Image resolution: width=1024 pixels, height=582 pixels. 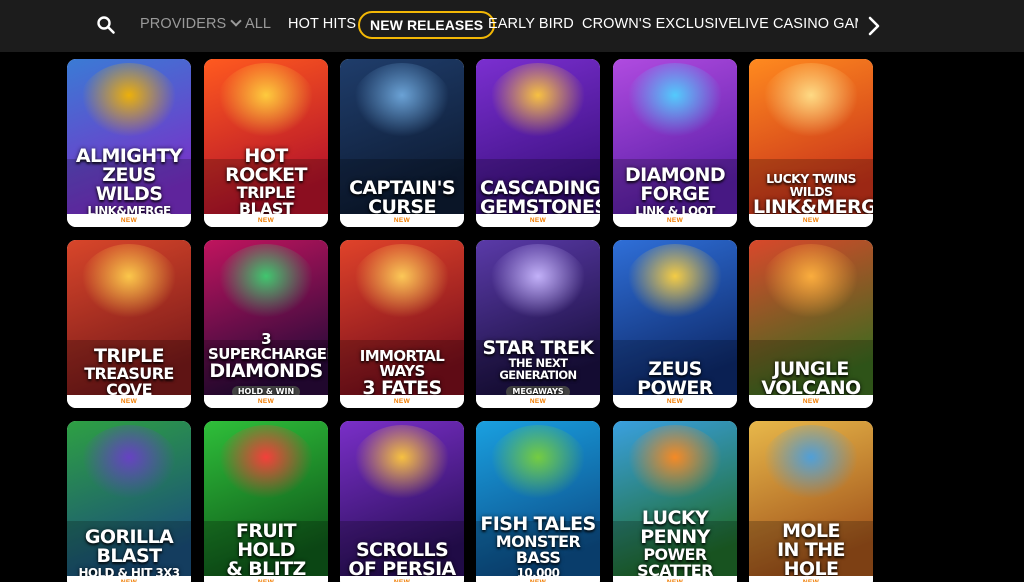 What do you see at coordinates (427, 25) in the screenshot?
I see `tab-new-releases: NEW RELEASES` at bounding box center [427, 25].